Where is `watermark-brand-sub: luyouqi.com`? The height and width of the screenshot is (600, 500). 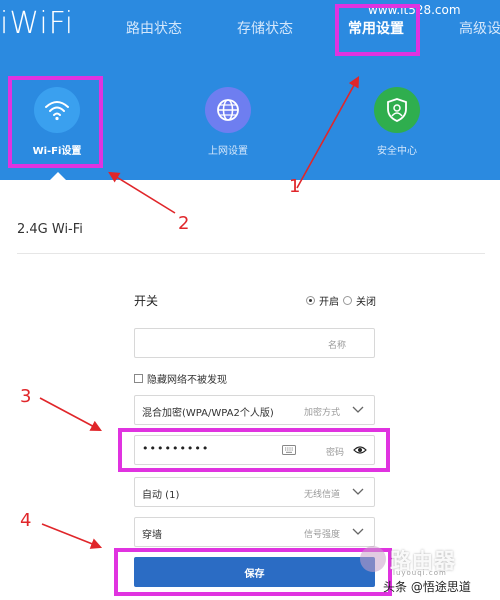
watermark-brand-sub: luyouqi.com is located at coordinates (420, 573).